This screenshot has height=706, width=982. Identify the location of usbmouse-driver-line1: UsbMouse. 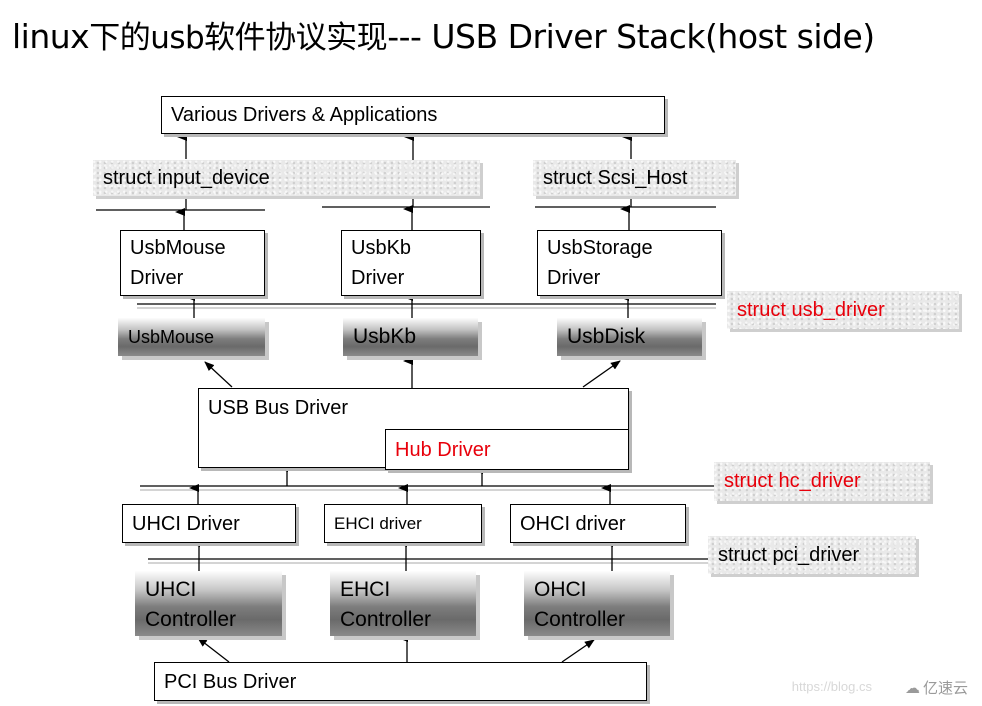
(178, 248).